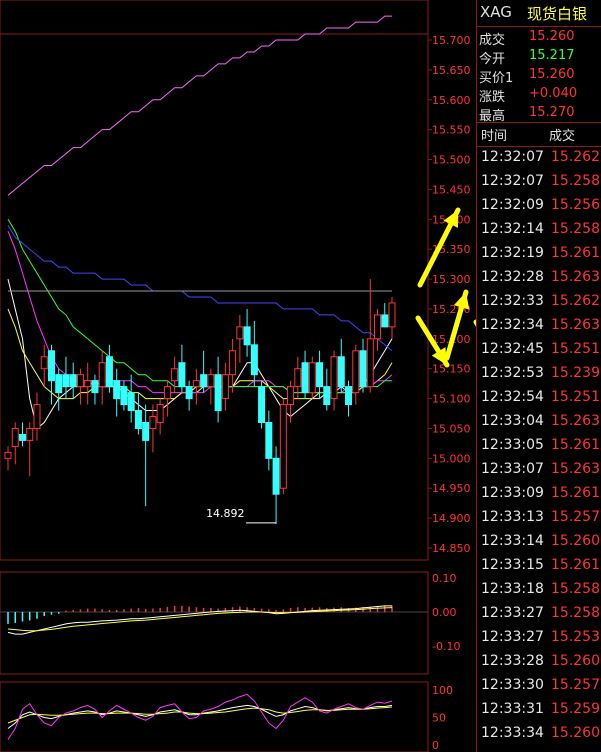 This screenshot has width=601, height=752. I want to click on price-tick-label: 15.700, so click(451, 40).